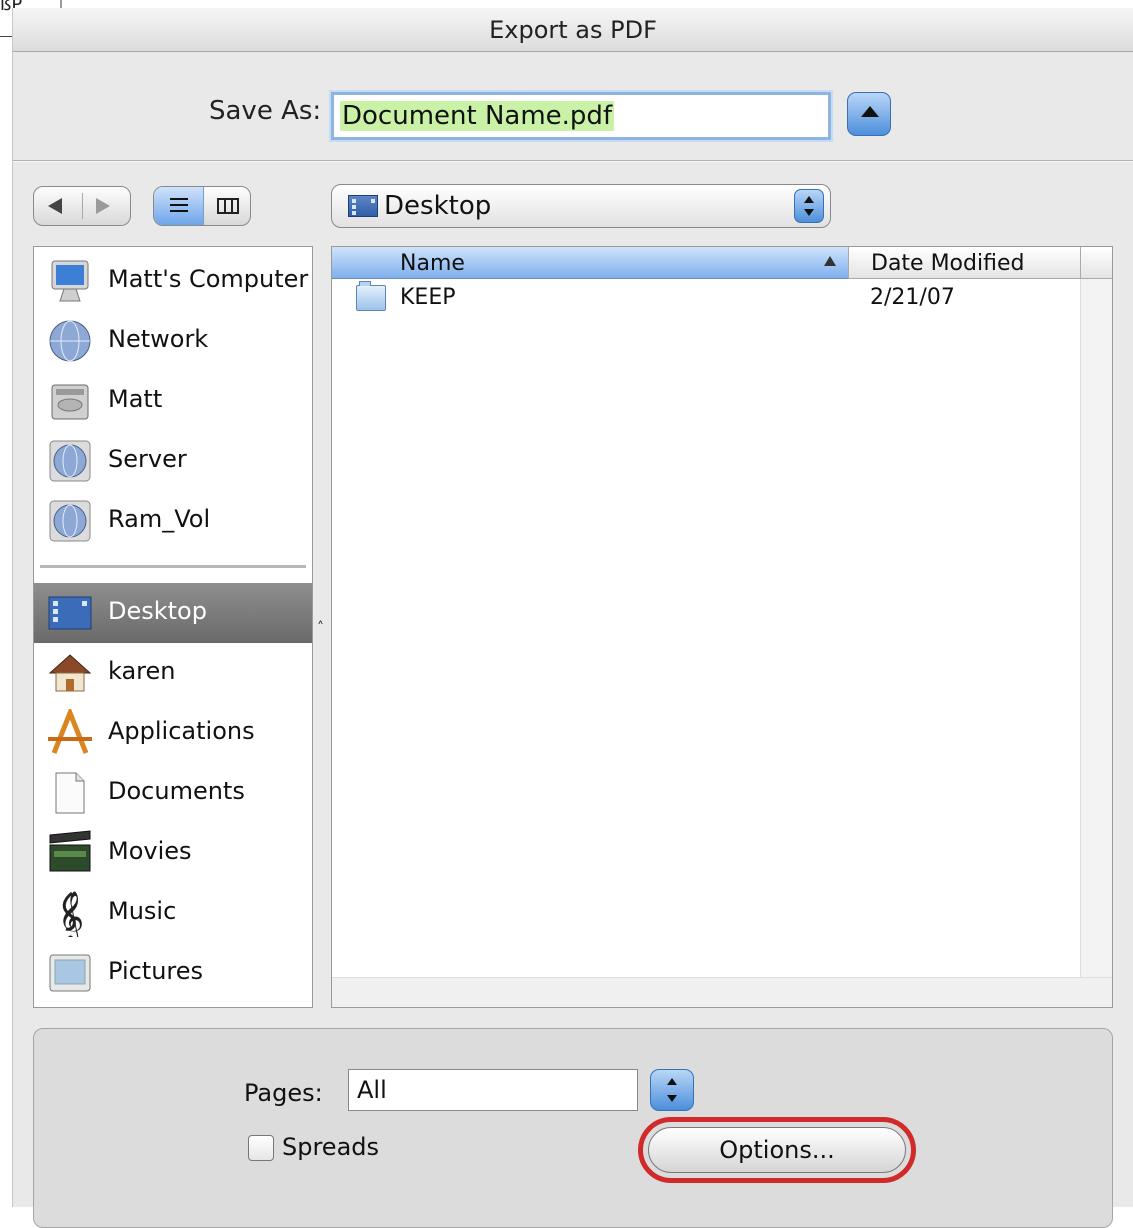  What do you see at coordinates (283, 1093) in the screenshot?
I see `pages-label: Pages:` at bounding box center [283, 1093].